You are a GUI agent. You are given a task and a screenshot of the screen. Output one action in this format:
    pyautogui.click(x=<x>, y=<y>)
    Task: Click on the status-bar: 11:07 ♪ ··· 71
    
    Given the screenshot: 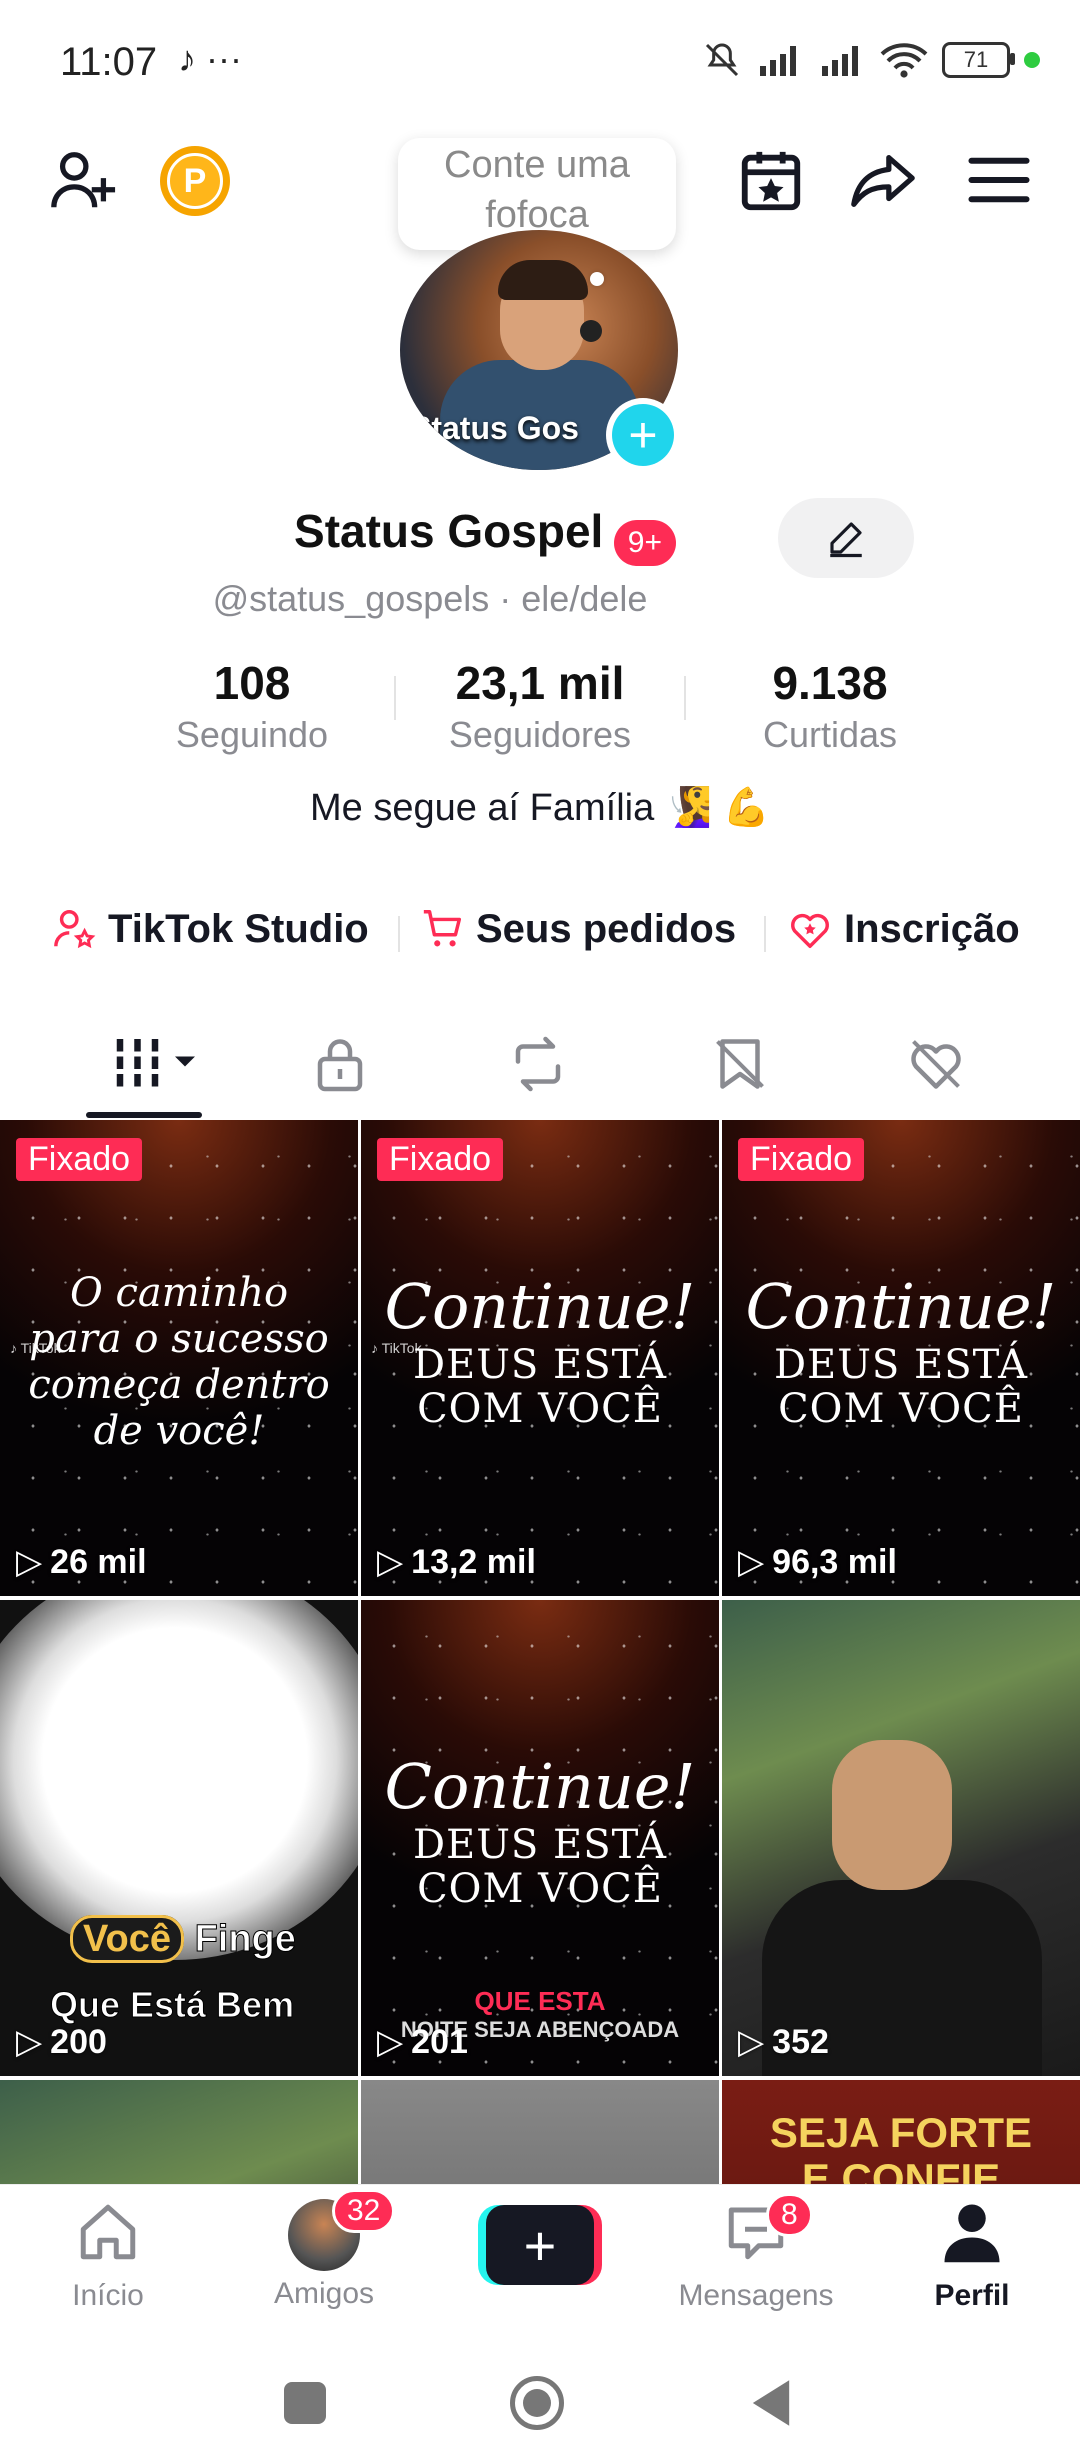 What is the action you would take?
    pyautogui.click(x=540, y=65)
    